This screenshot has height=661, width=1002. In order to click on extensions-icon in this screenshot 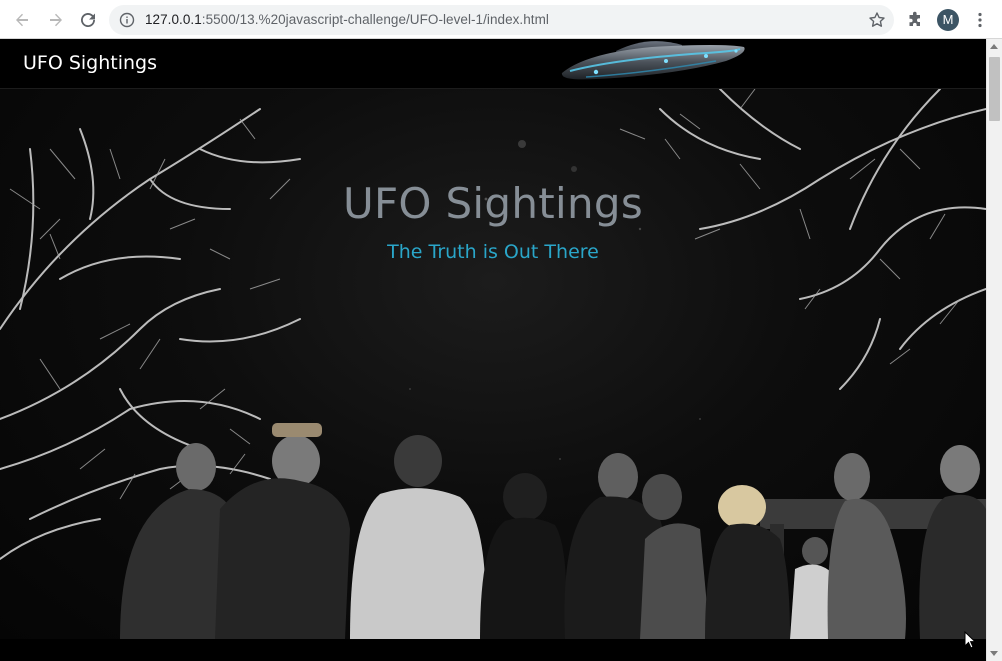, I will do `click(914, 18)`.